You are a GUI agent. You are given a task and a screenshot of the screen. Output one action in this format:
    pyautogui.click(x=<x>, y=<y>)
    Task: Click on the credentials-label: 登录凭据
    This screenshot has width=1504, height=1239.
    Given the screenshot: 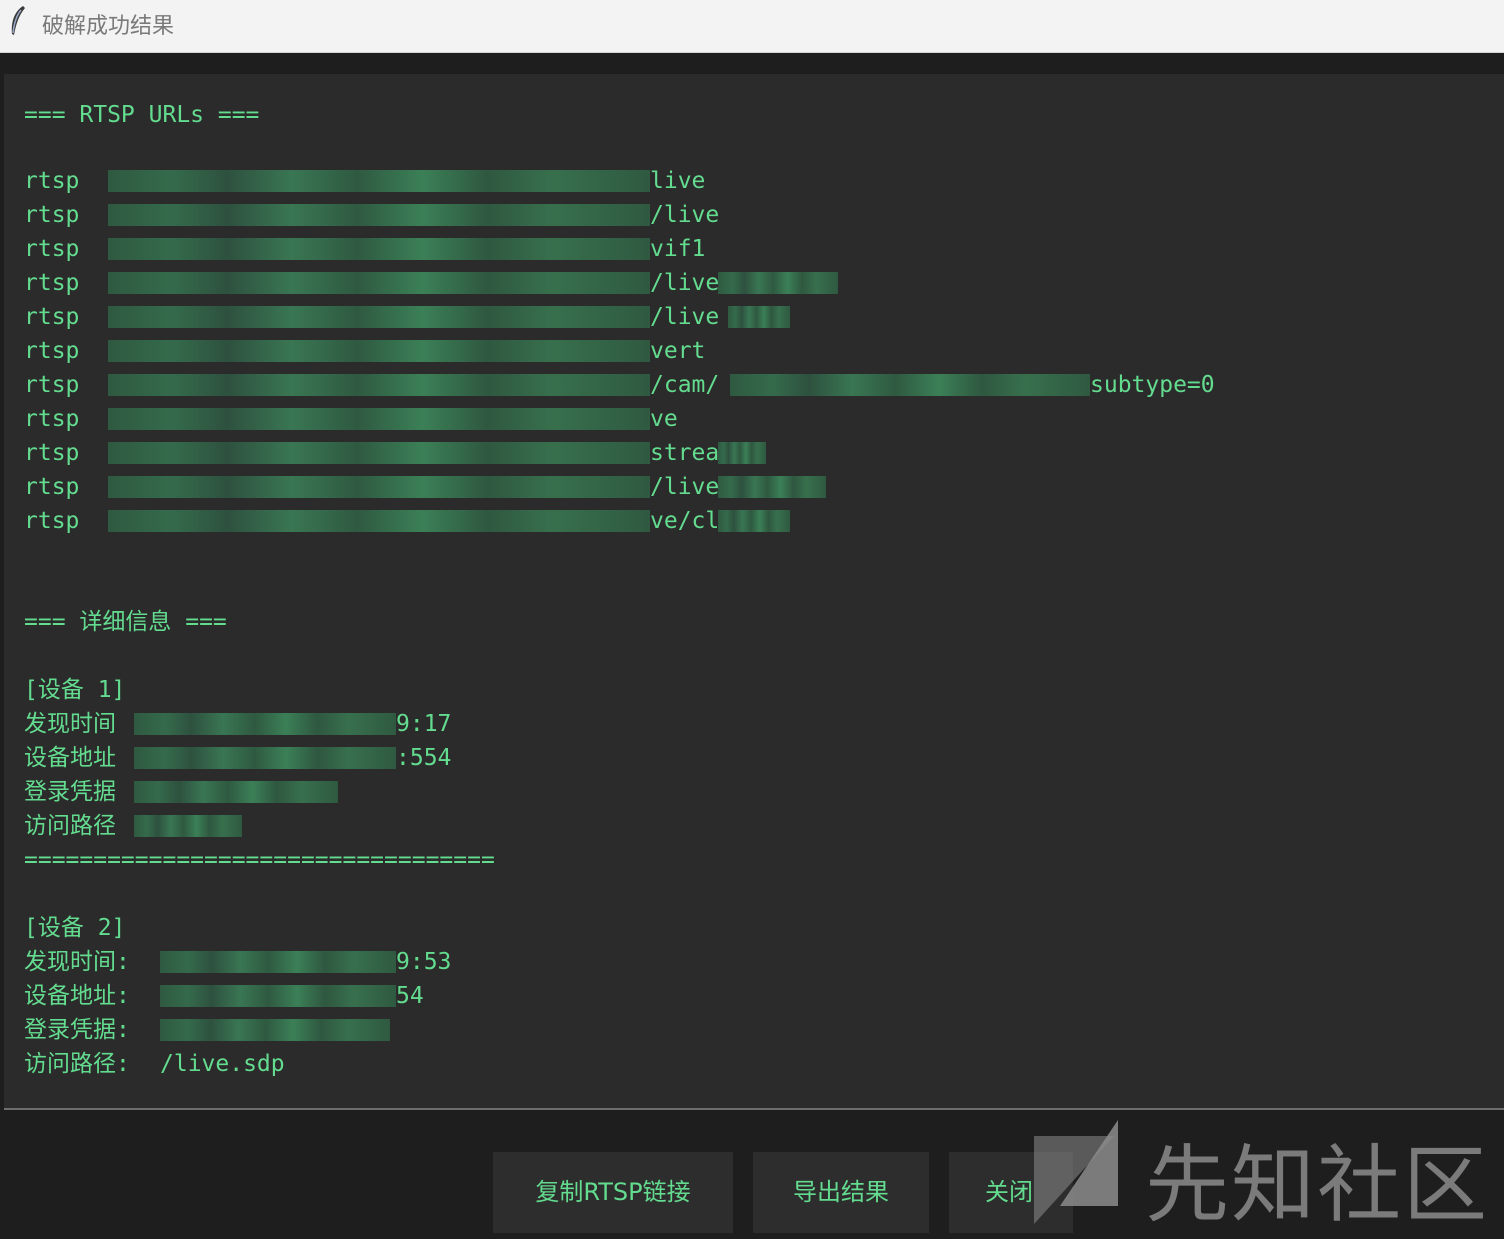 What is the action you would take?
    pyautogui.click(x=70, y=792)
    